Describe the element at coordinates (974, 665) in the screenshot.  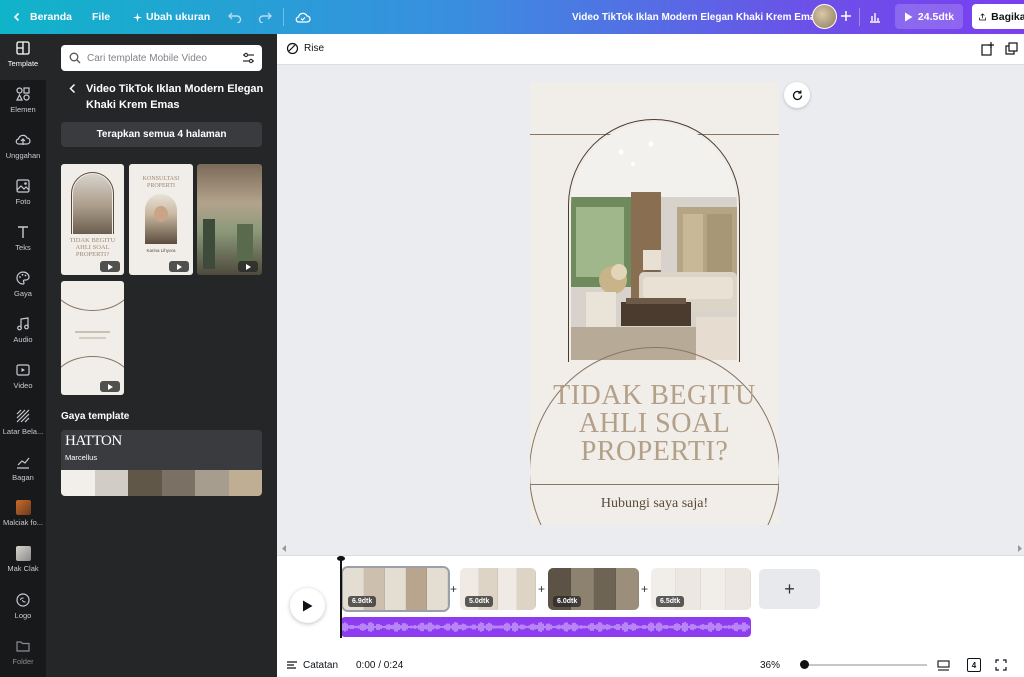
I see `page-count-button: 4` at that location.